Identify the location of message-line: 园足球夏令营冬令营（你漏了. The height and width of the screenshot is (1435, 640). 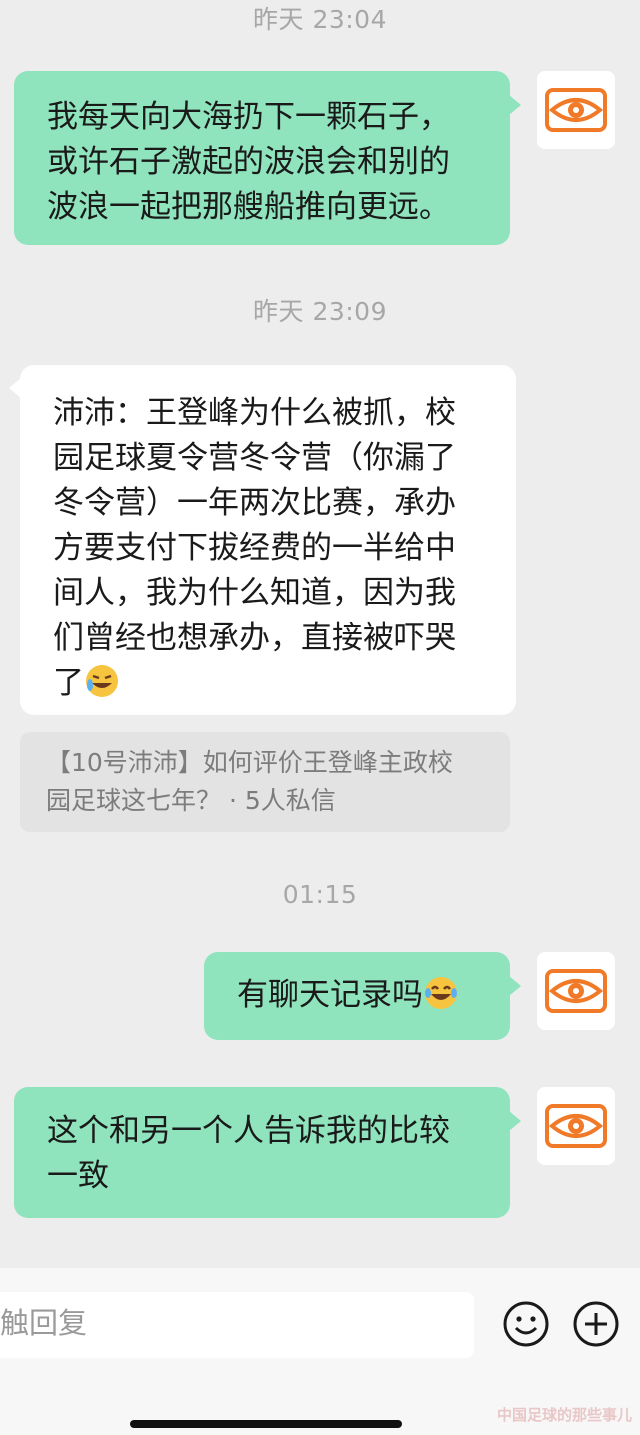
(254, 458).